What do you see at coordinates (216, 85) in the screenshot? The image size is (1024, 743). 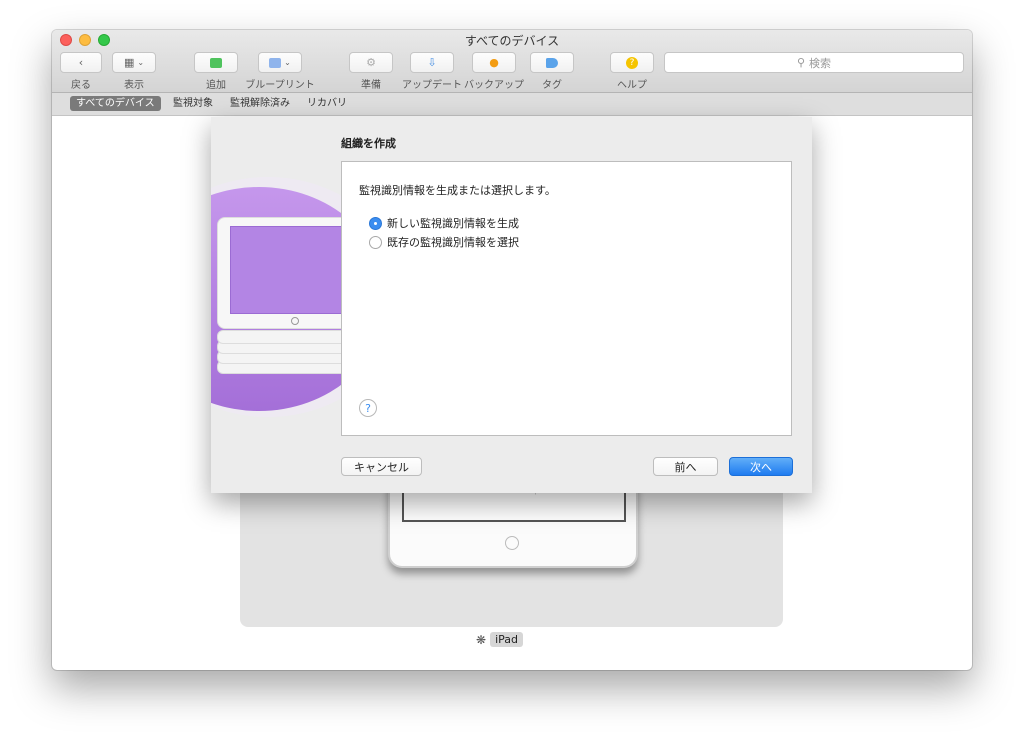 I see `add-label: 追加` at bounding box center [216, 85].